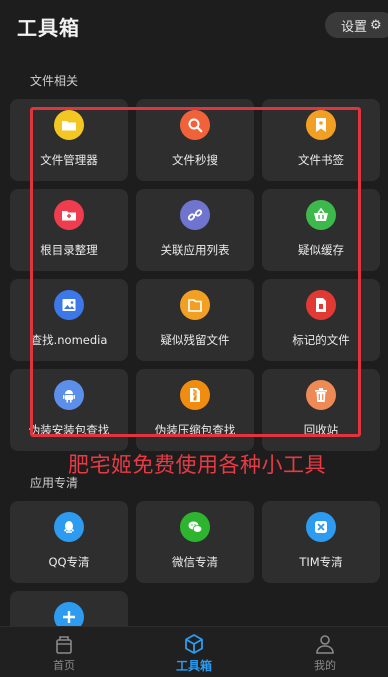 This screenshot has height=677, width=388. Describe the element at coordinates (321, 562) in the screenshot. I see `tool-label: TIM专清` at that location.